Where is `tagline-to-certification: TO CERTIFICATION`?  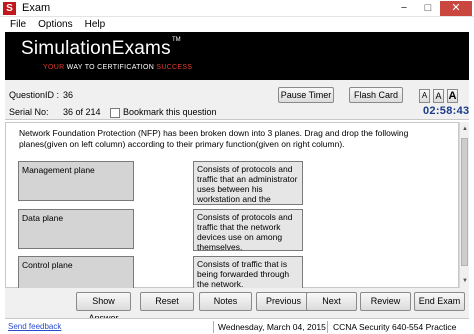 tagline-to-certification: TO CERTIFICATION is located at coordinates (120, 67).